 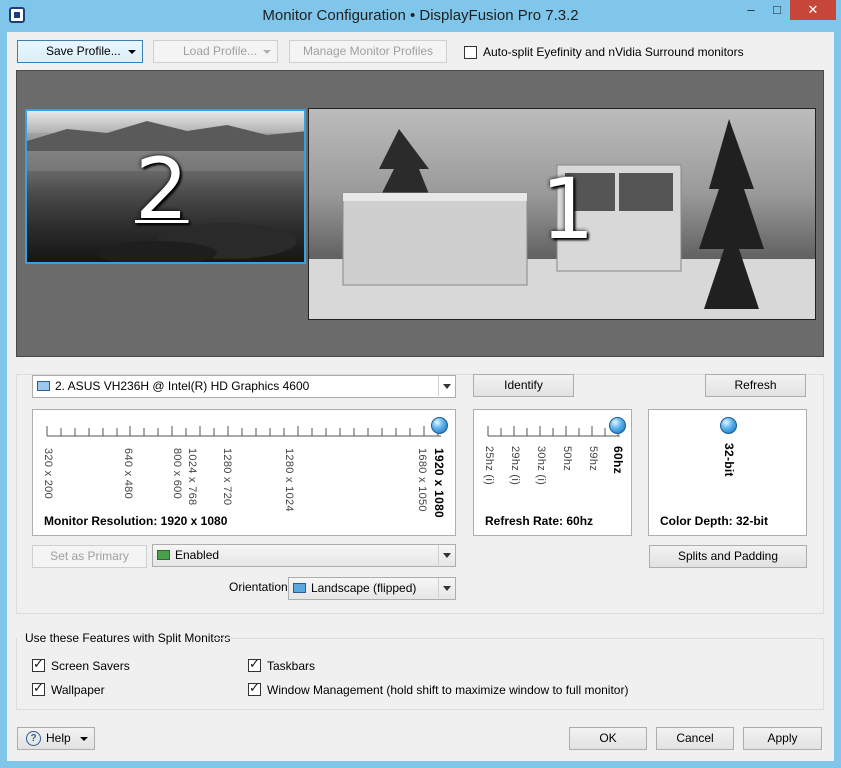 I want to click on color-depth-selected-label: 32-bit, so click(x=729, y=460).